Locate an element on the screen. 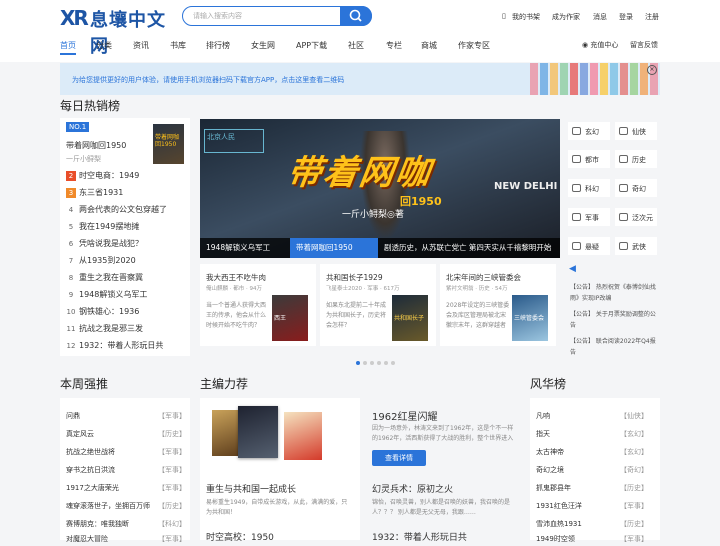 This screenshot has width=720, height=546. list-item: 12 1932：带着人形玩日共 is located at coordinates (115, 347).